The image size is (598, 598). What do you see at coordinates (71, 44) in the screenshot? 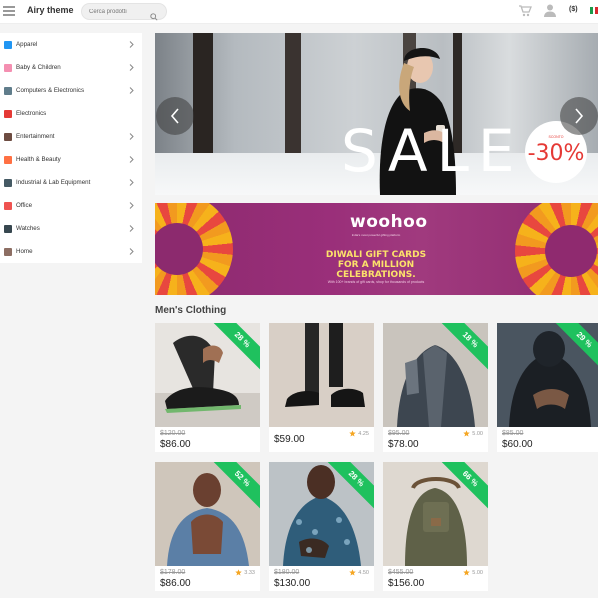
I see `sidebar-item-apparel: Apparel` at bounding box center [71, 44].